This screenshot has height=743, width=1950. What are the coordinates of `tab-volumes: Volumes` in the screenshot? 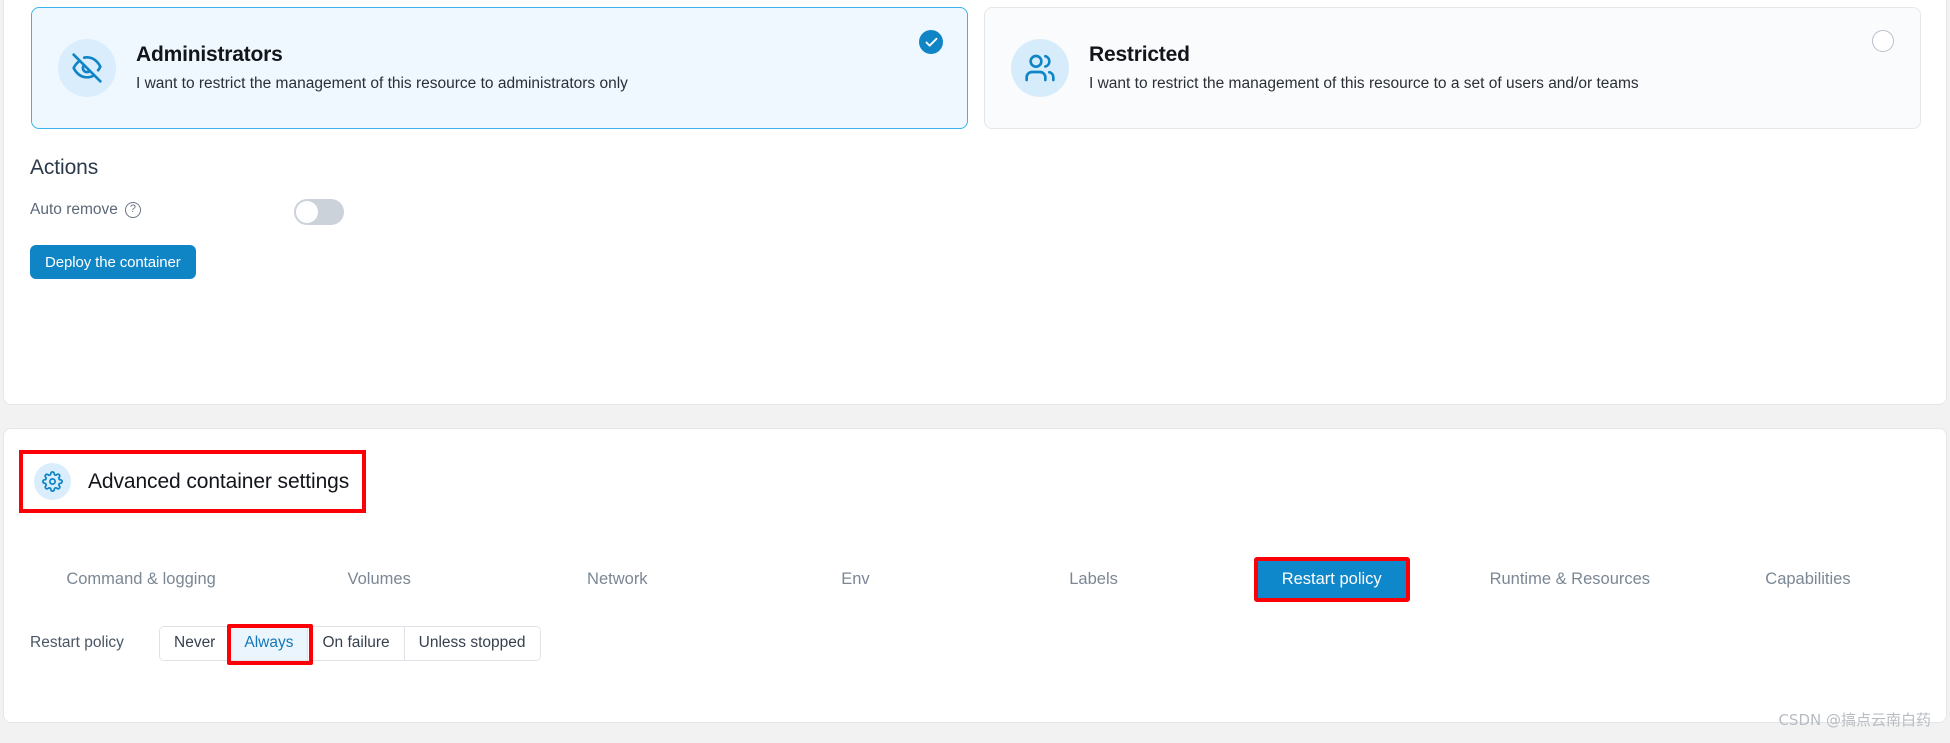 It's located at (379, 579).